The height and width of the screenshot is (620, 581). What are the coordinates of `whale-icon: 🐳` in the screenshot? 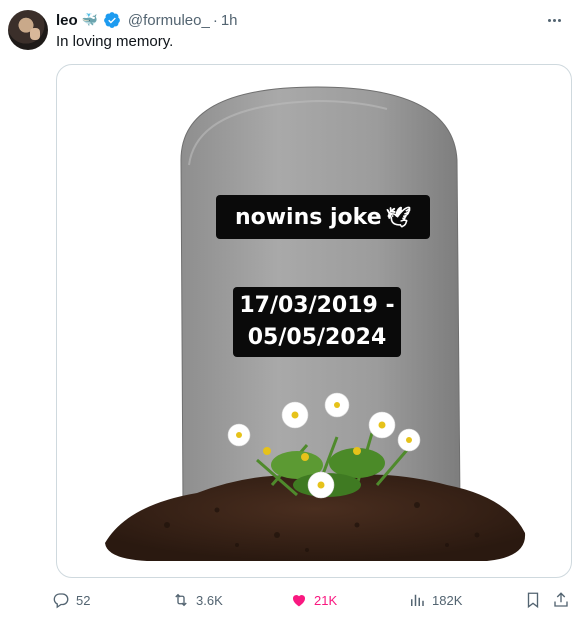 It's located at (89, 19).